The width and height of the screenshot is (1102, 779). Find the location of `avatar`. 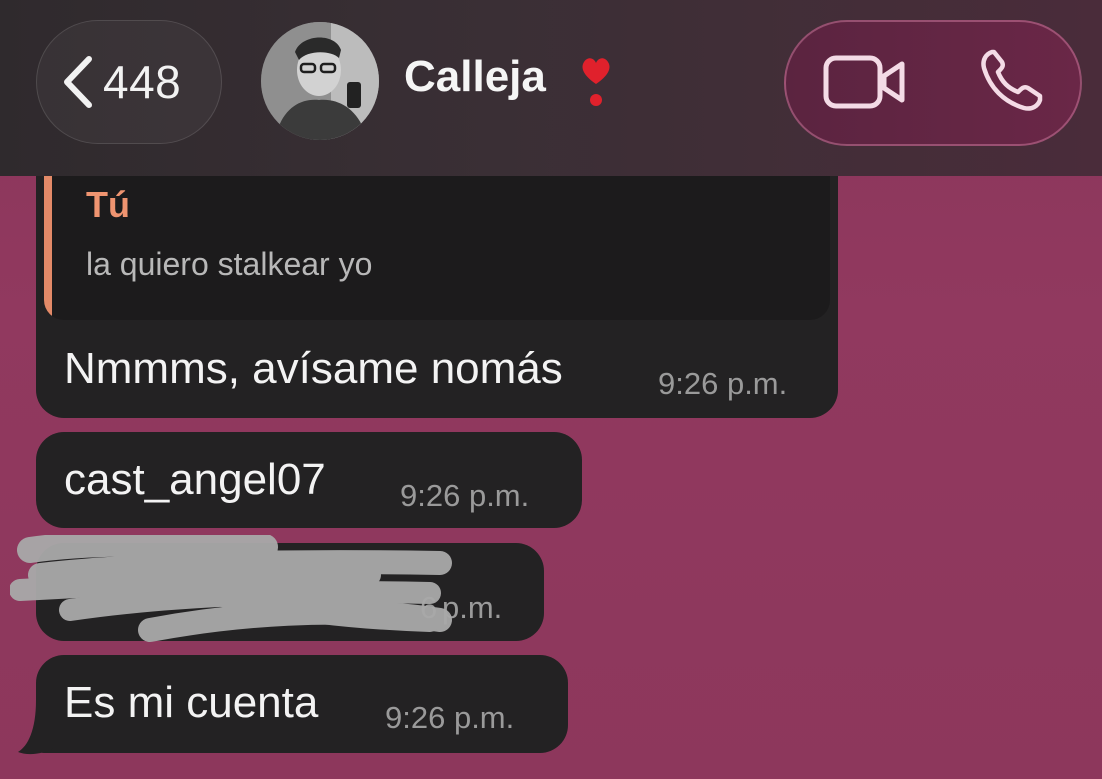

avatar is located at coordinates (320, 81).